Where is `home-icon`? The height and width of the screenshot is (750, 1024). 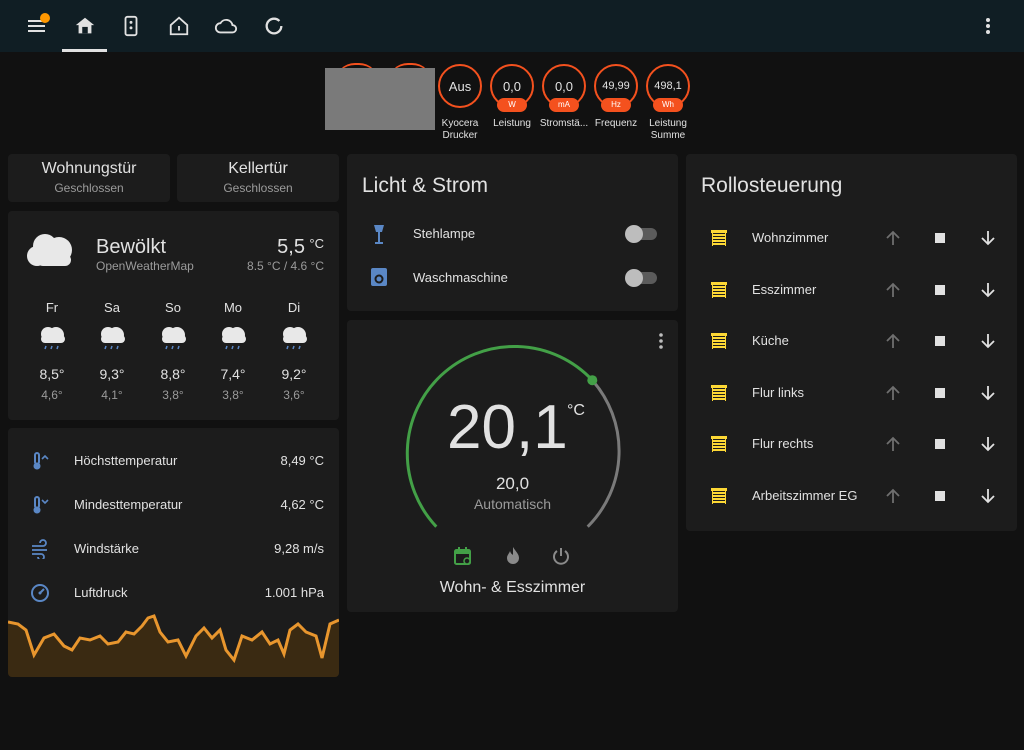
home-icon is located at coordinates (85, 25).